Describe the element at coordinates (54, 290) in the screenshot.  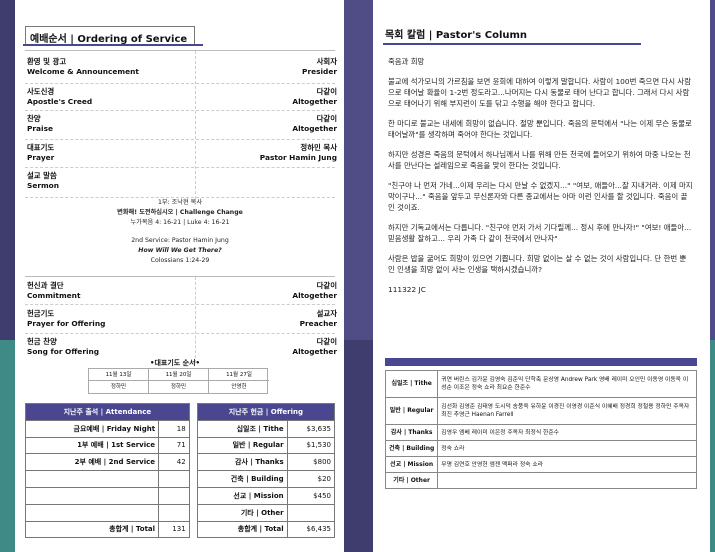
I see `order-item: 헌신과 결단 Commitment` at that location.